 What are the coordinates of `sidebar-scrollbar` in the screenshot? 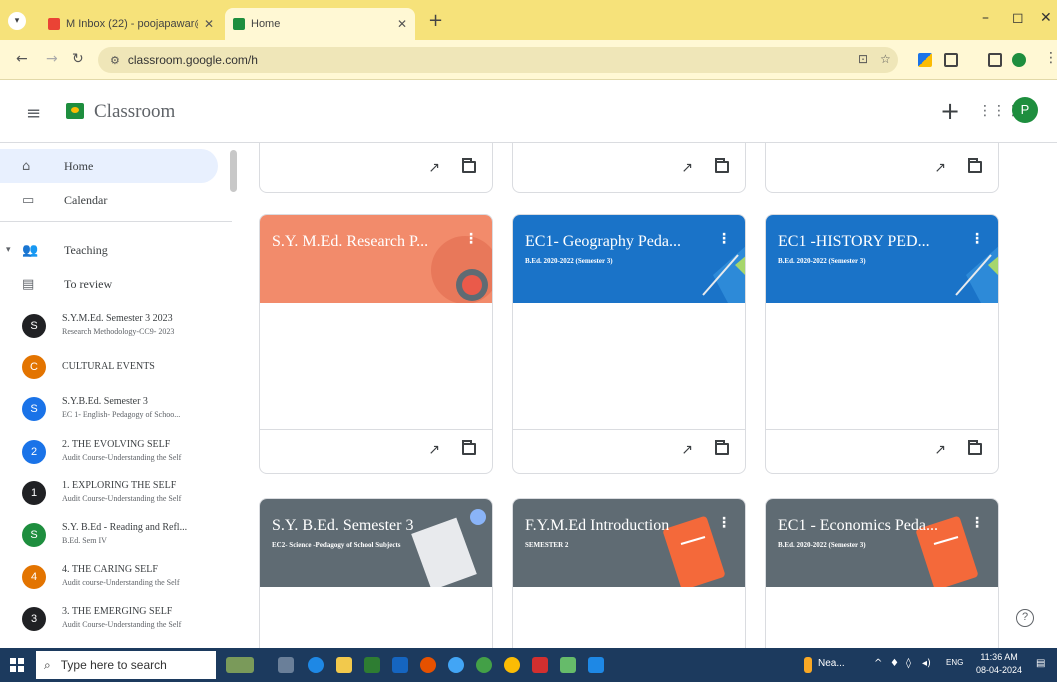 It's located at (233, 171).